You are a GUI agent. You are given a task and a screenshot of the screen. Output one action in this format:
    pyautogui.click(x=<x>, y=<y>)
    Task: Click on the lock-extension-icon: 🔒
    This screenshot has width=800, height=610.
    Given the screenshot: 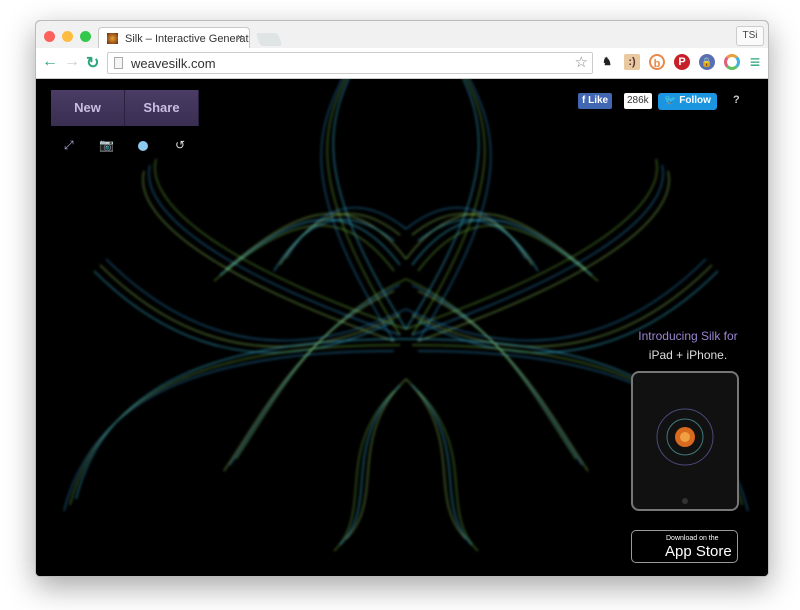 What is the action you would take?
    pyautogui.click(x=707, y=62)
    